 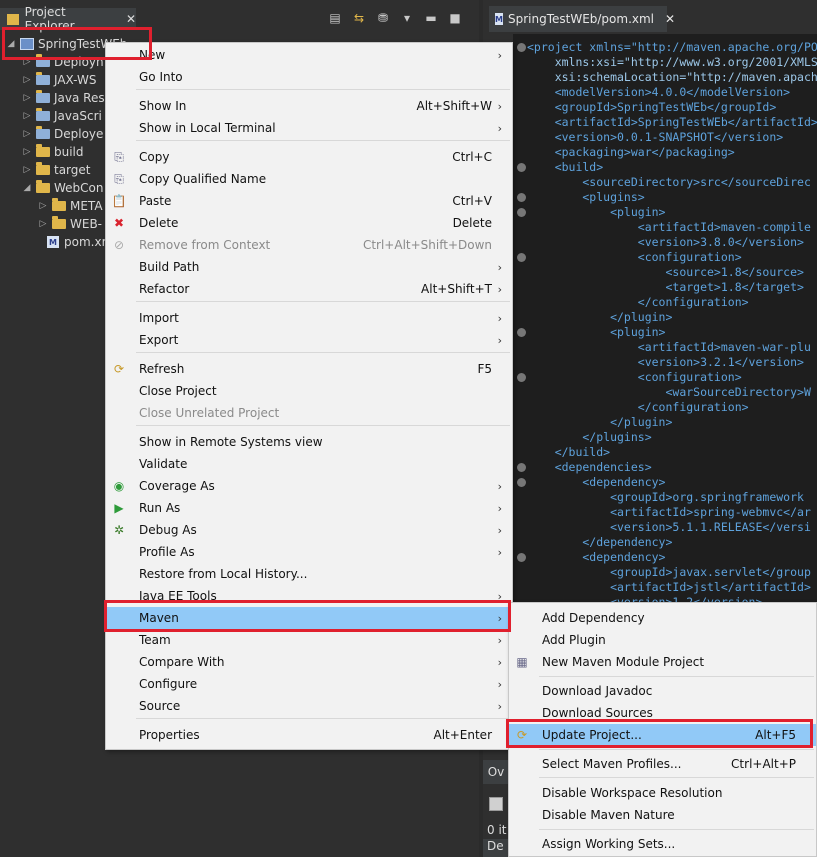 What do you see at coordinates (309, 369) in the screenshot?
I see `menu-item-refresh: ⟳ Refresh F5` at bounding box center [309, 369].